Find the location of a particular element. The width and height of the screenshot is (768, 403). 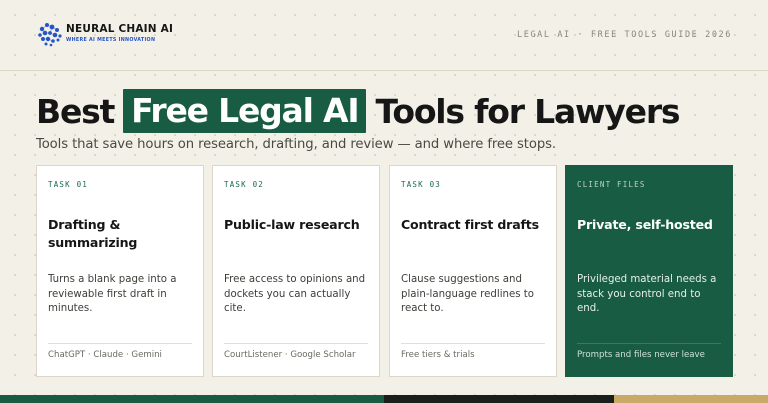

title-highlight: Free Legal AI is located at coordinates (245, 111).